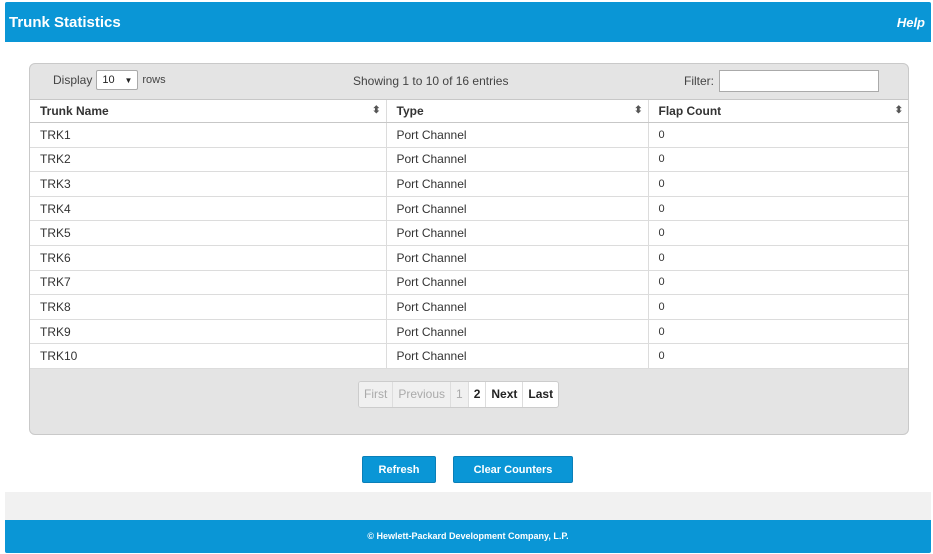 The image size is (933, 554). Describe the element at coordinates (73, 80) in the screenshot. I see `display-label: Display` at that location.